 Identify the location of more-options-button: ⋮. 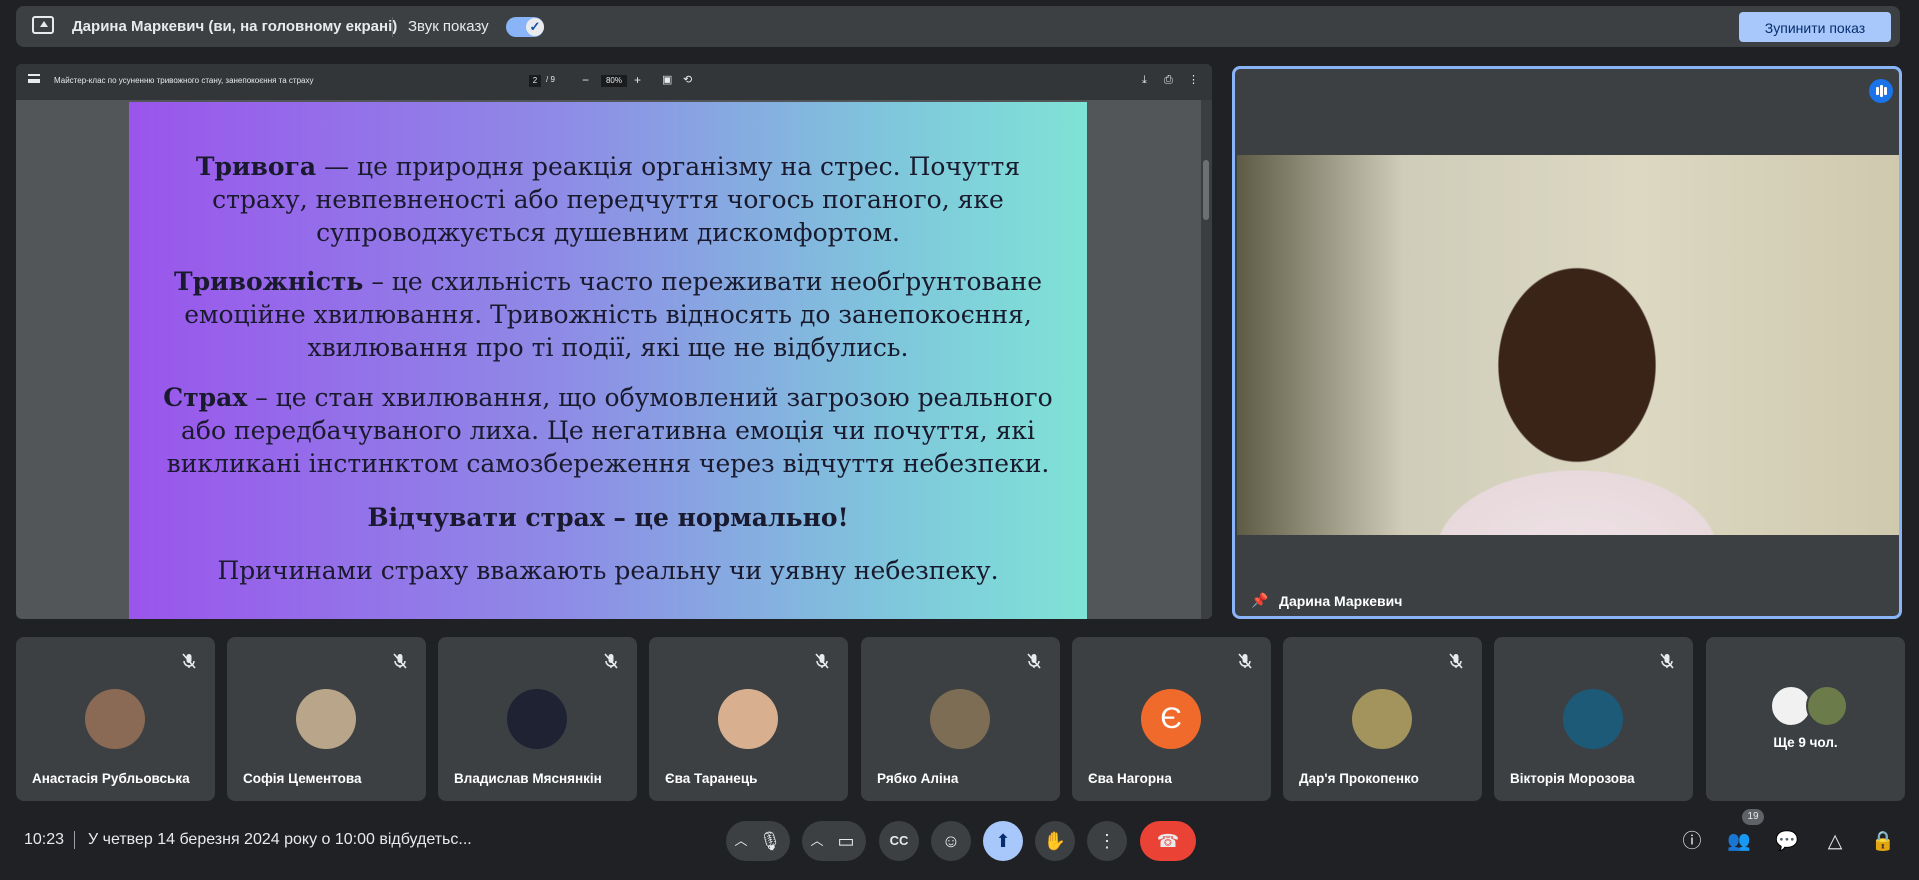
(1107, 841).